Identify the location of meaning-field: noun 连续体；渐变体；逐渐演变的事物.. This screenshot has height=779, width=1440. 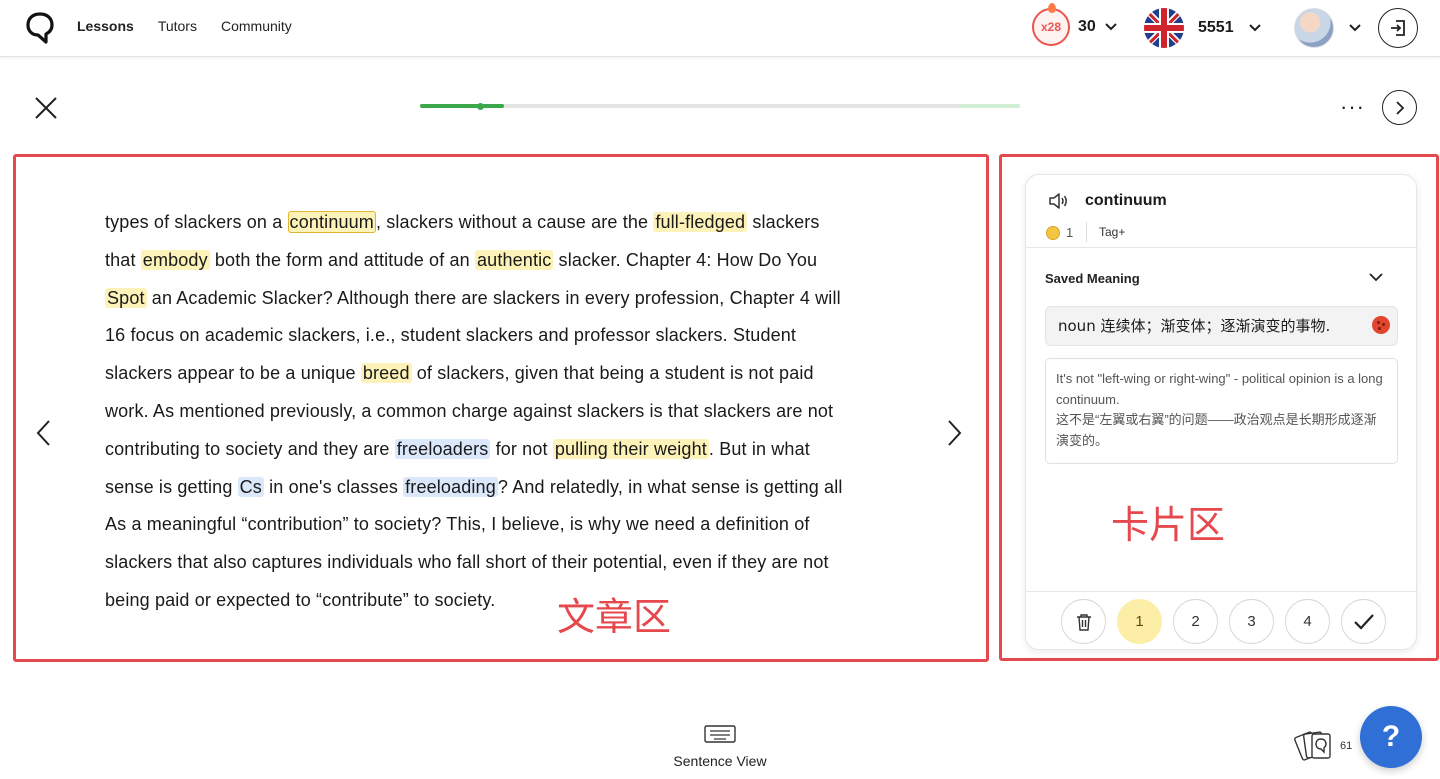
(1221, 326).